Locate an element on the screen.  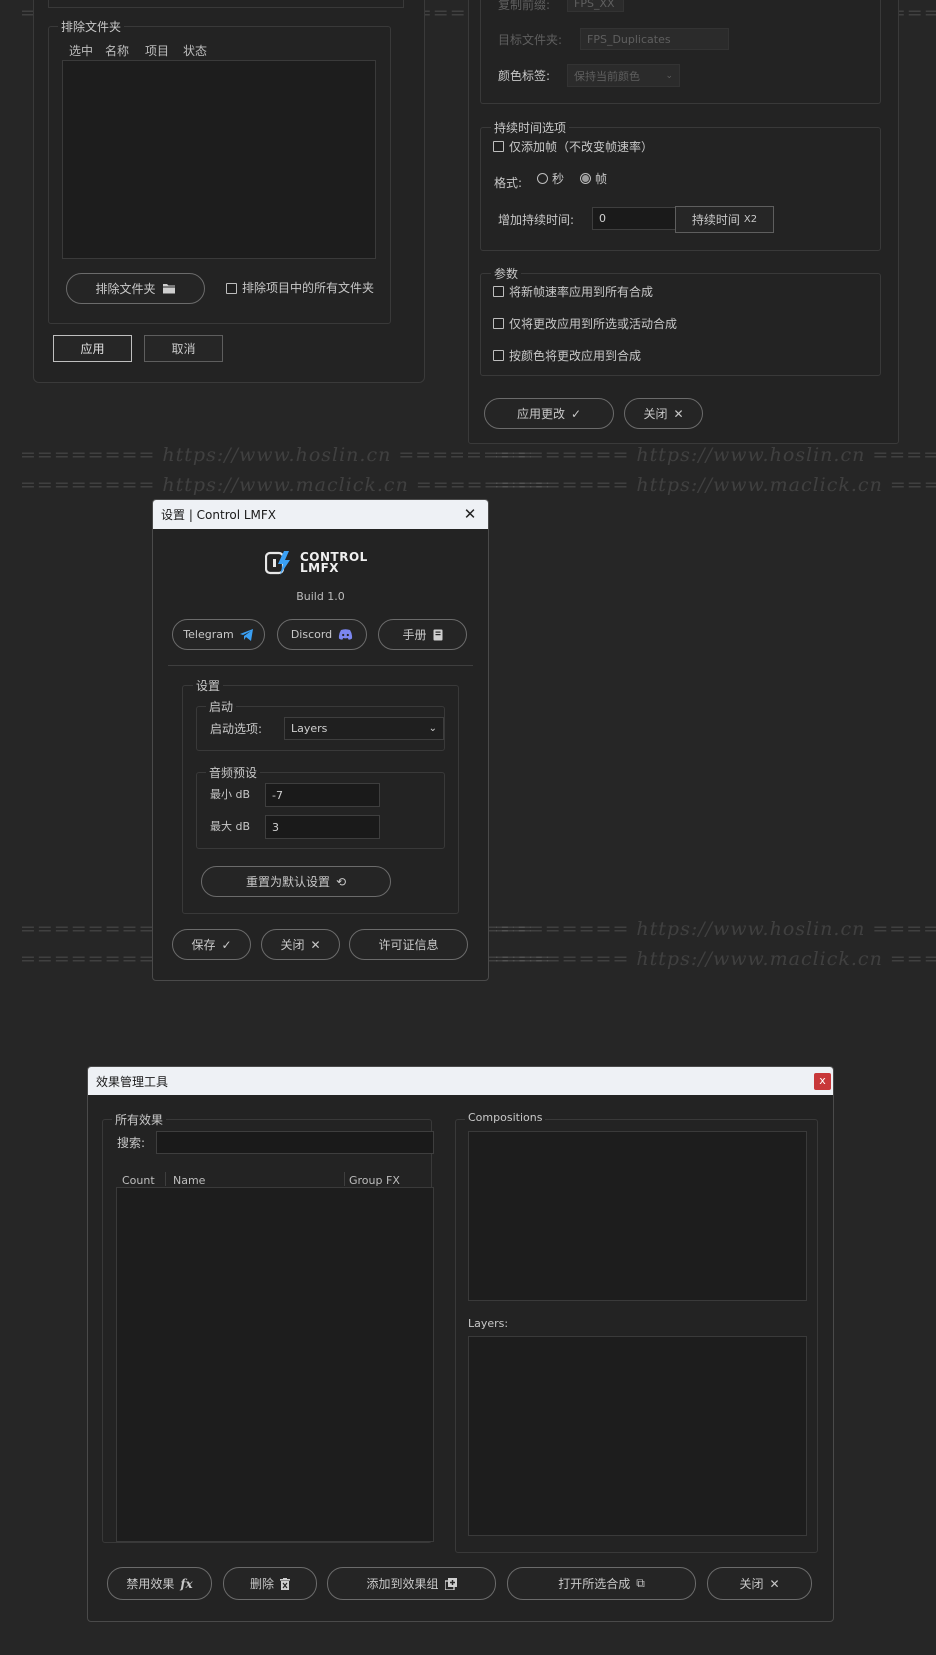
exclude-folder-button: 排除文件夹 is located at coordinates (135, 288).